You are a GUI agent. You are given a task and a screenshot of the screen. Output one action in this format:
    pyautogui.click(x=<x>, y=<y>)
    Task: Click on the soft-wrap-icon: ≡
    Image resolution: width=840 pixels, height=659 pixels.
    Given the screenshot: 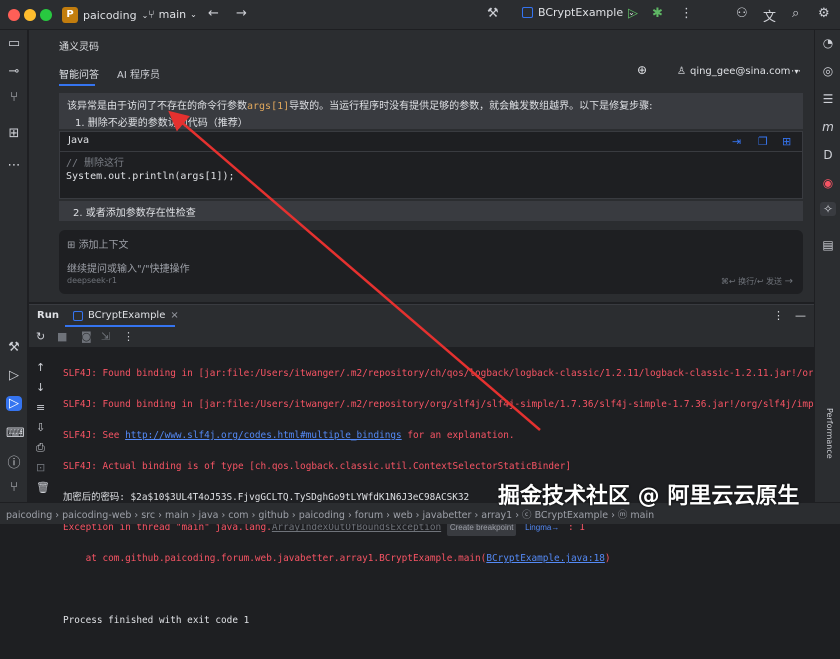 What is the action you would take?
    pyautogui.click(x=40, y=407)
    